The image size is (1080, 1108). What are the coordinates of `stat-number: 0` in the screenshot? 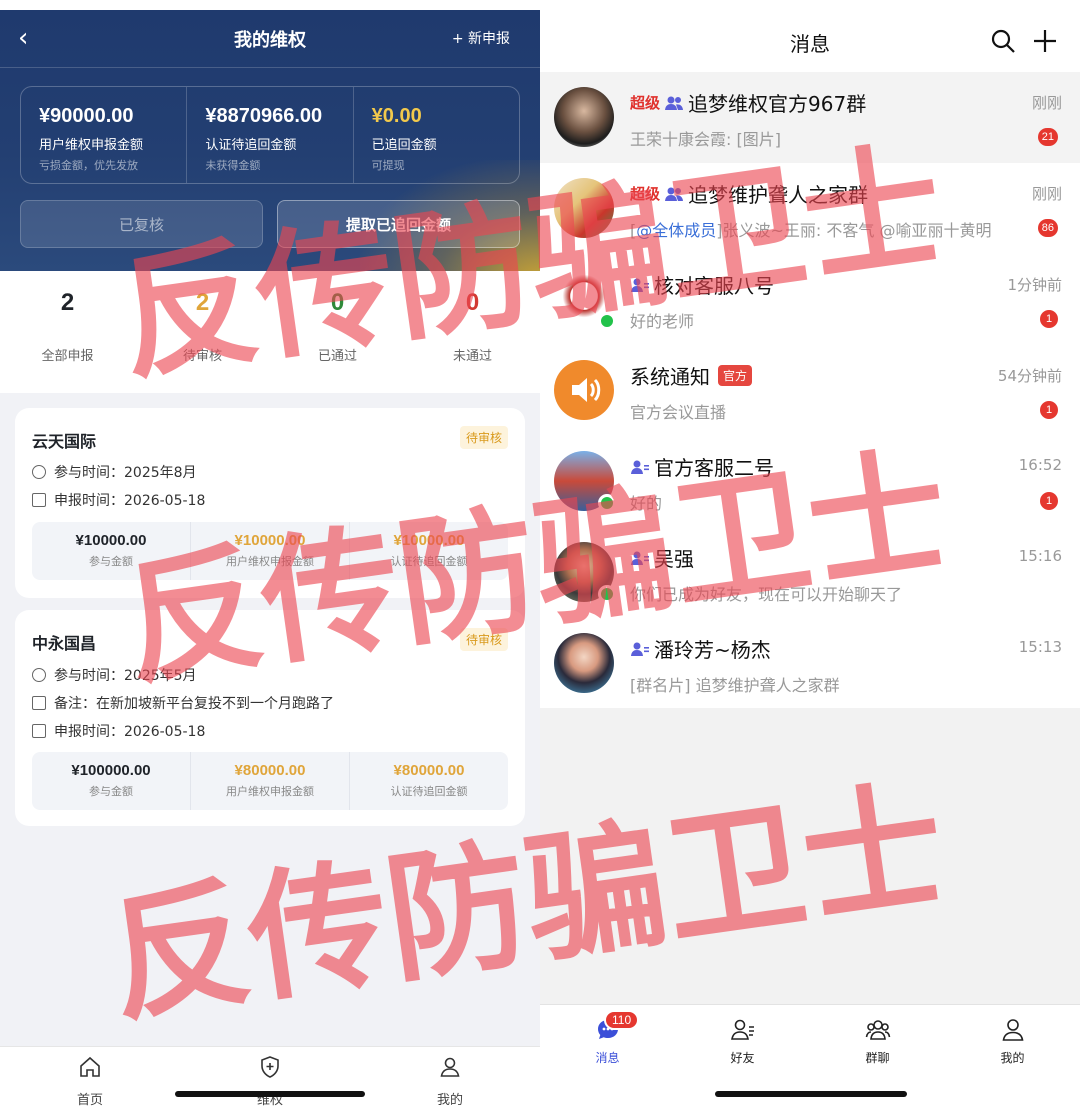 It's located at (337, 302).